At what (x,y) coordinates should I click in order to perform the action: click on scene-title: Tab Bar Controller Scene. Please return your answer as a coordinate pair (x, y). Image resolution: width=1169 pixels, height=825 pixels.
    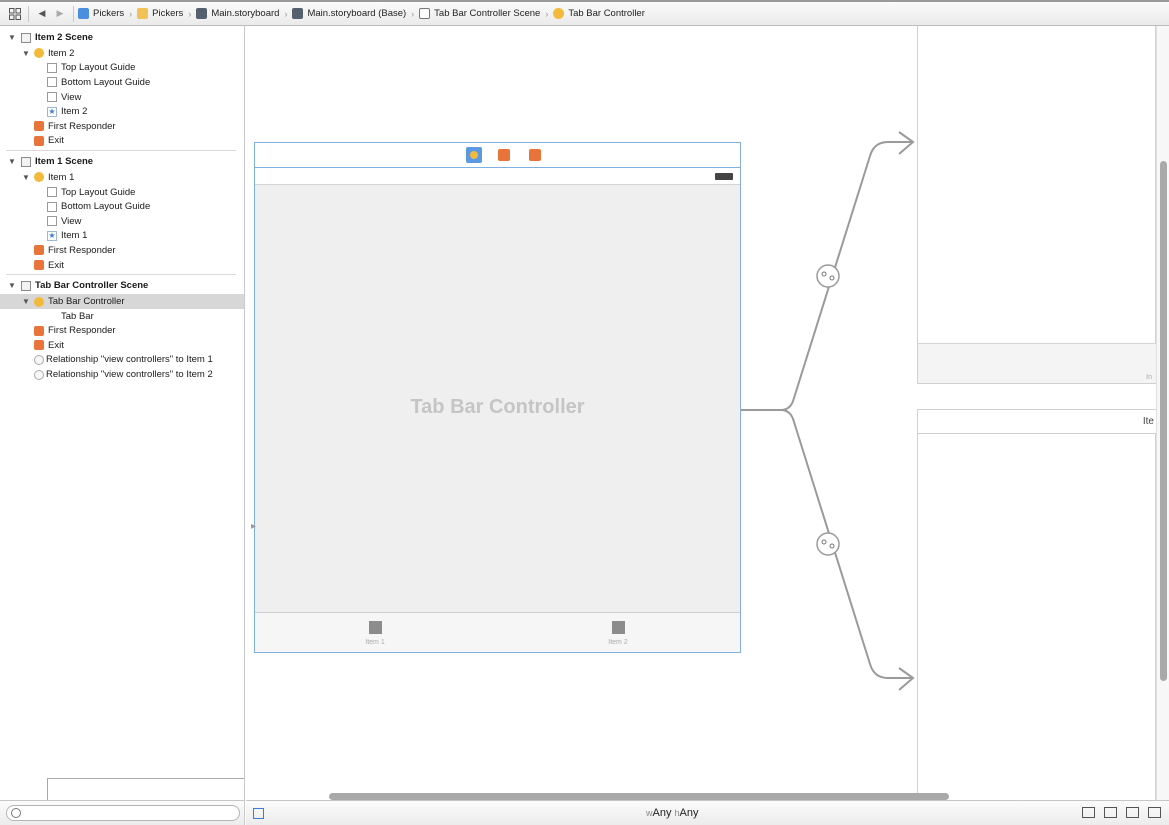
    Looking at the image, I should click on (92, 286).